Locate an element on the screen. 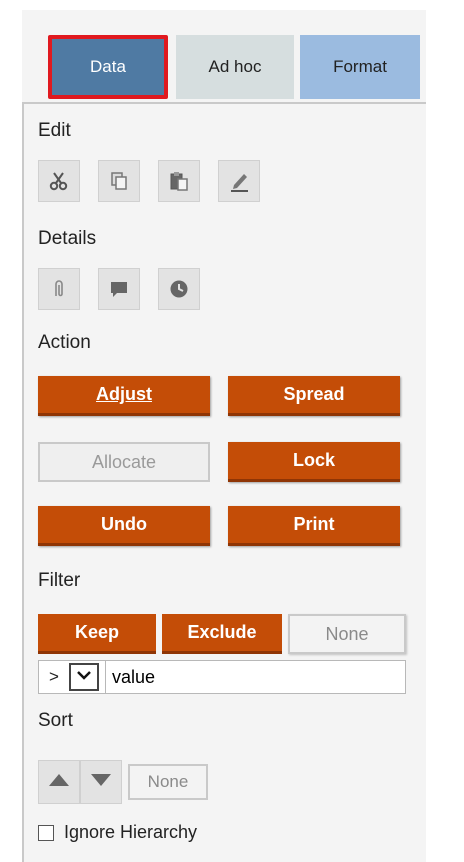 The image size is (464, 862). scissors-icon is located at coordinates (59, 181).